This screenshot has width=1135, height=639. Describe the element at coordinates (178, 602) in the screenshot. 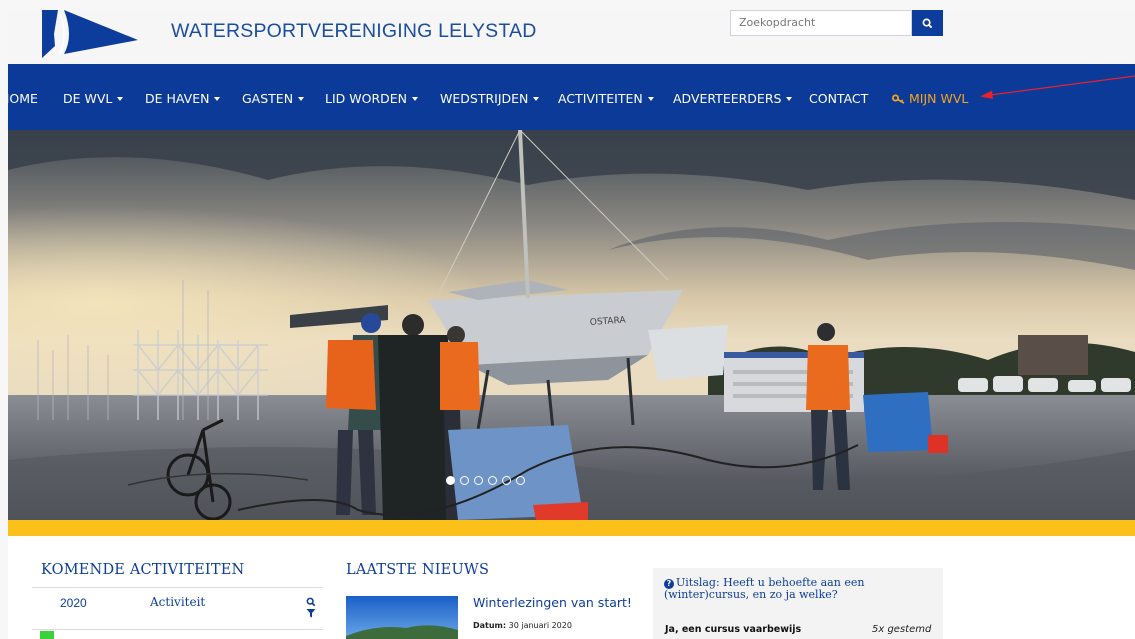

I see `activities-column-label: Activiteit` at that location.